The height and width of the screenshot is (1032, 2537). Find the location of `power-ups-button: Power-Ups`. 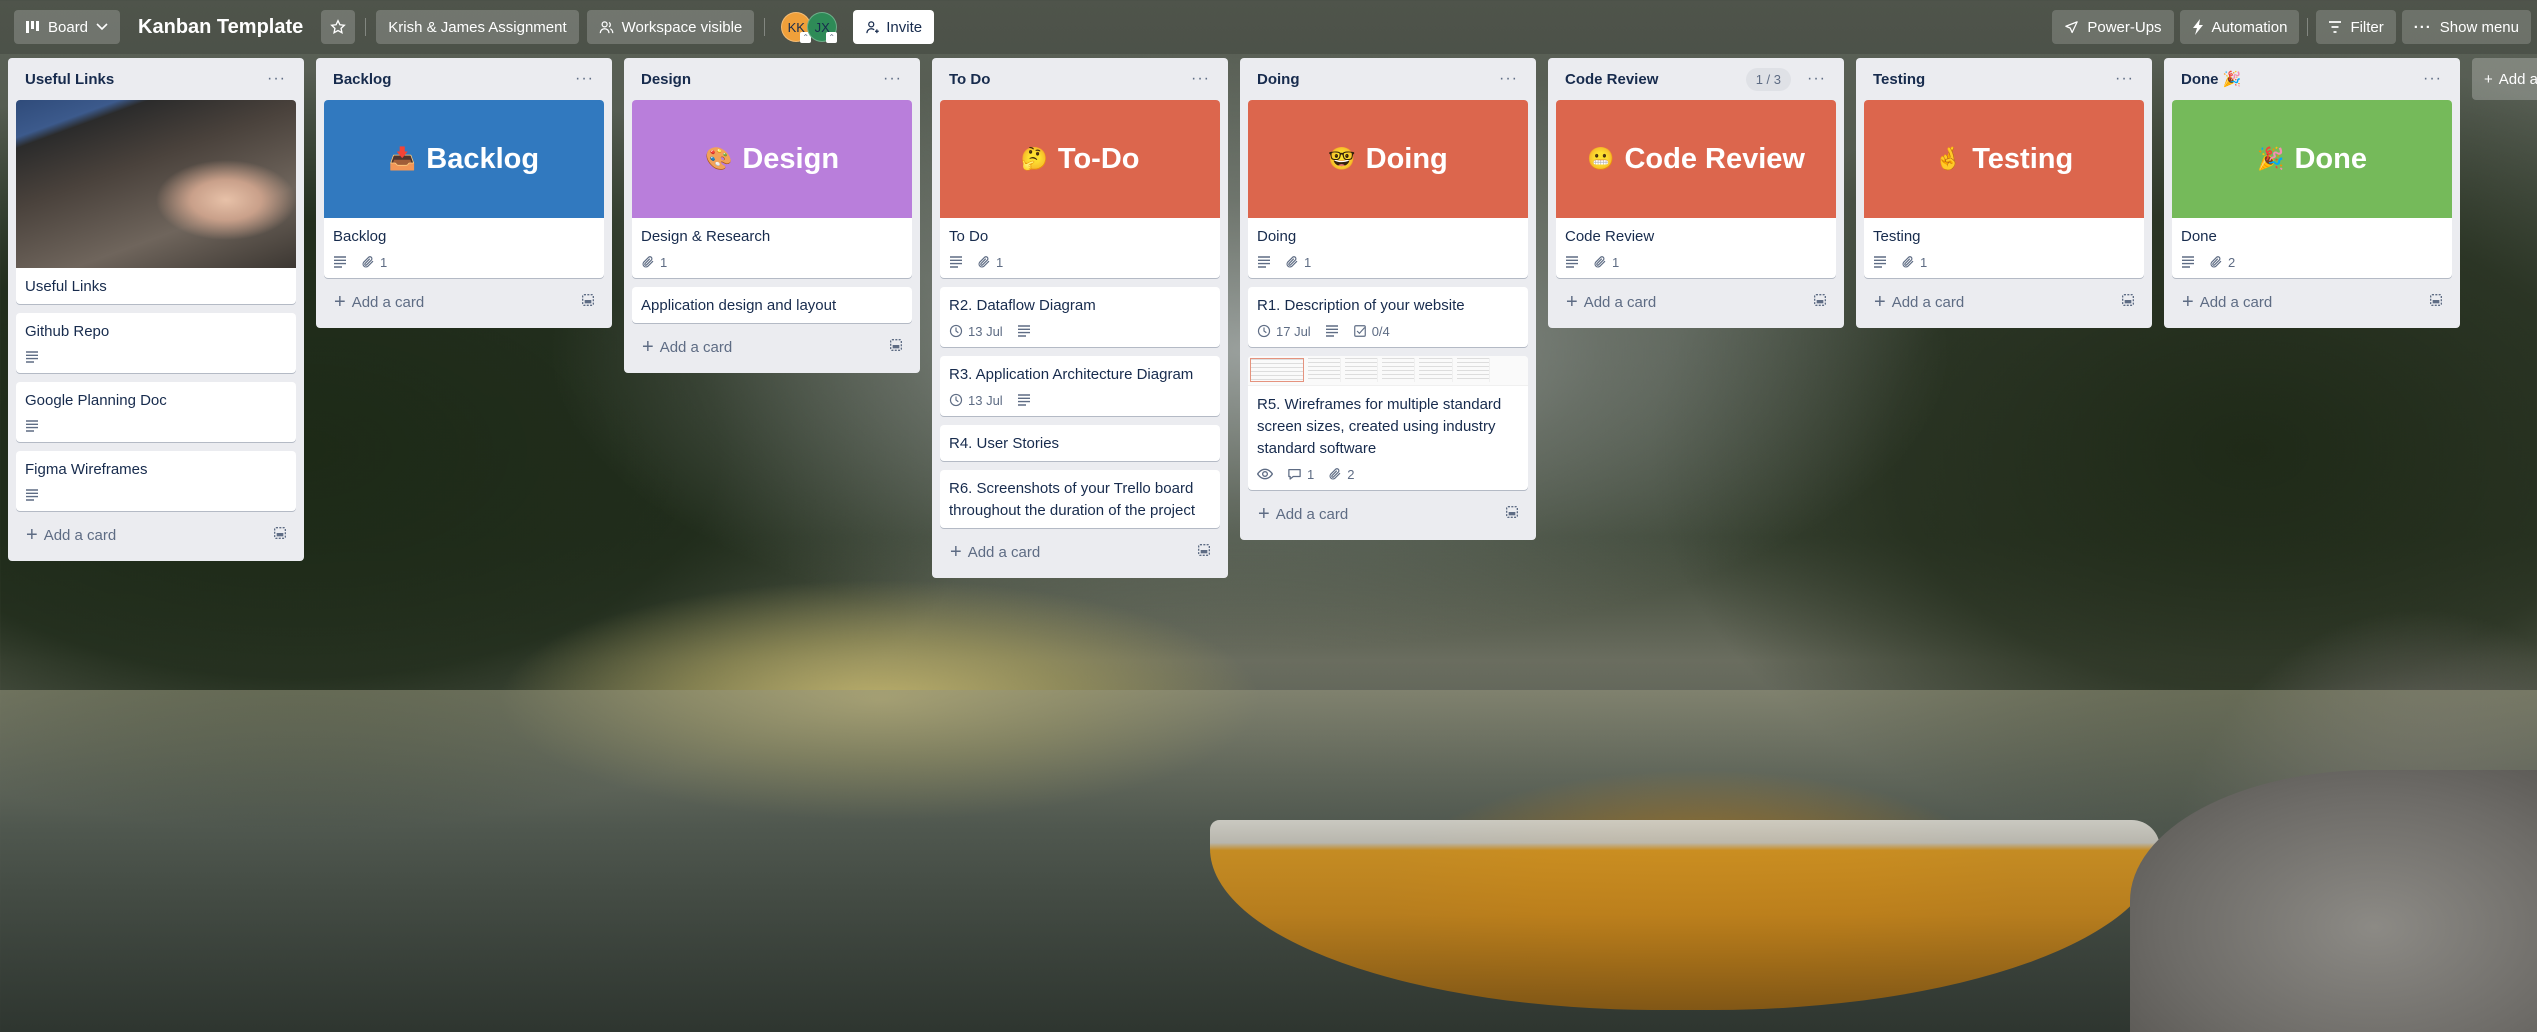

power-ups-button: Power-Ups is located at coordinates (2113, 27).